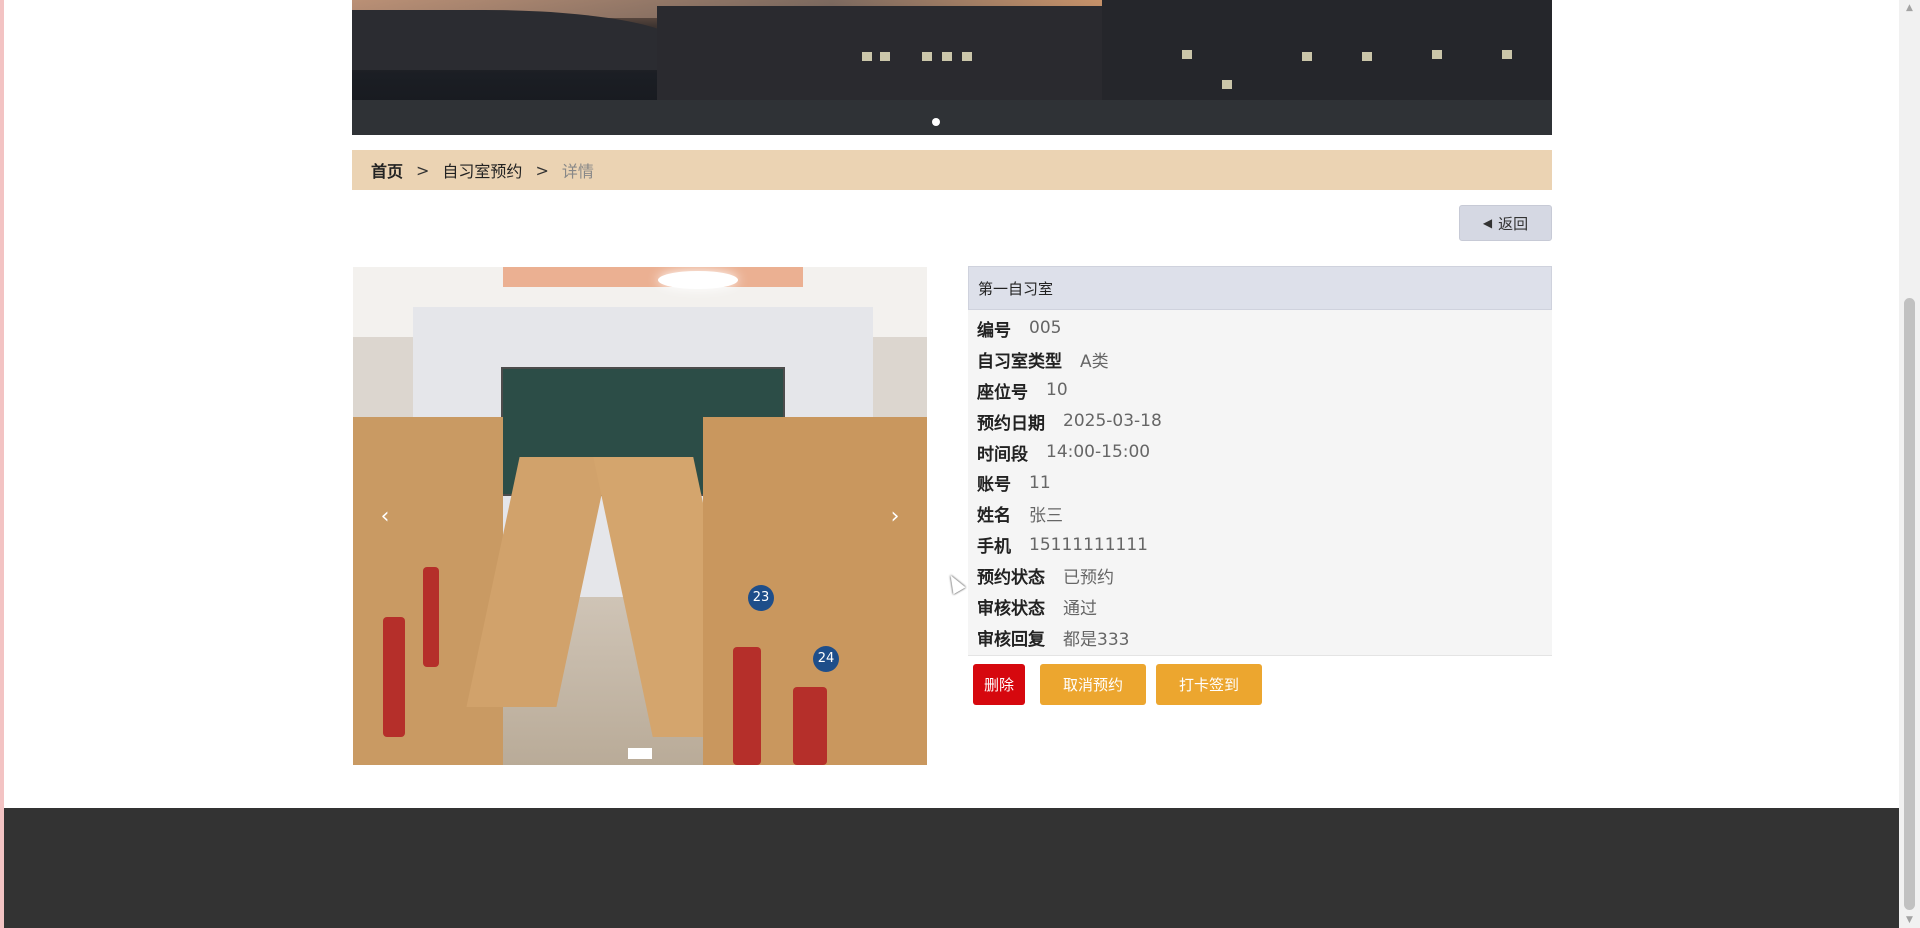 This screenshot has height=928, width=1920. Describe the element at coordinates (1088, 544) in the screenshot. I see `field-value: 15111111111` at that location.